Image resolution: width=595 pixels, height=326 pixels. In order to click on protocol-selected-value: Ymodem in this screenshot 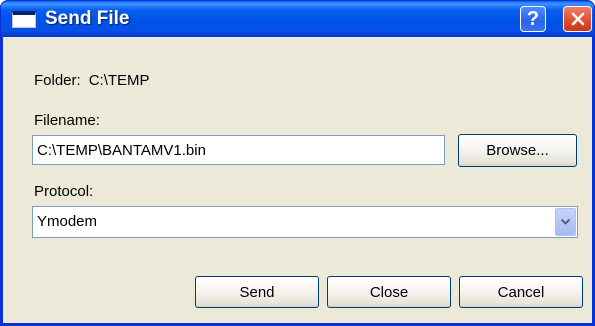, I will do `click(67, 221)`.